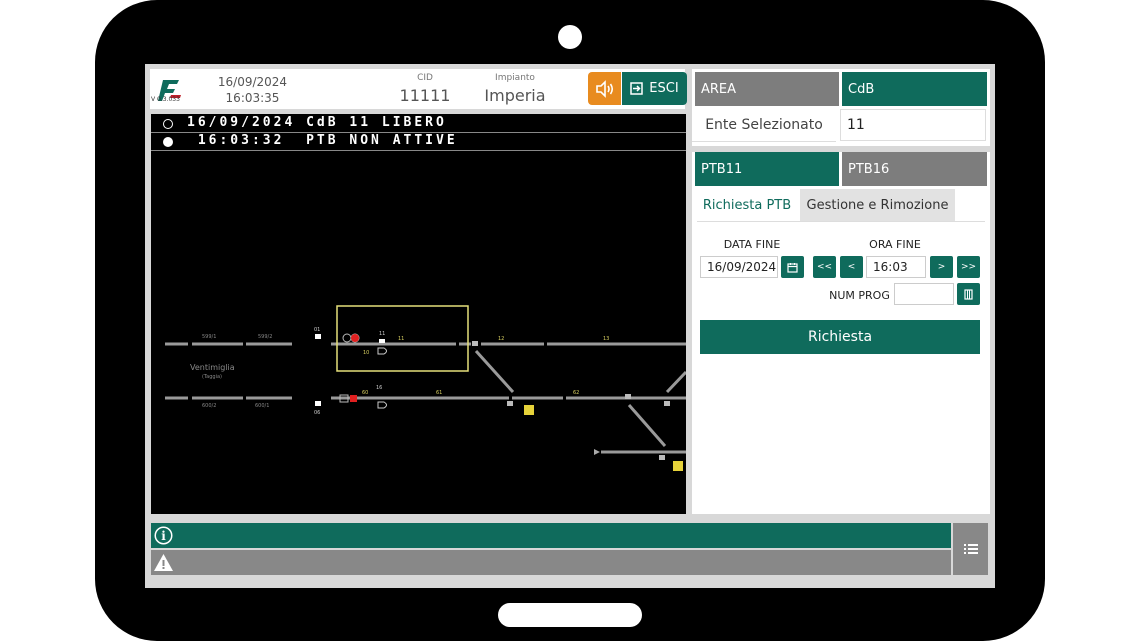  I want to click on tab-ptb11: PTB11, so click(767, 169).